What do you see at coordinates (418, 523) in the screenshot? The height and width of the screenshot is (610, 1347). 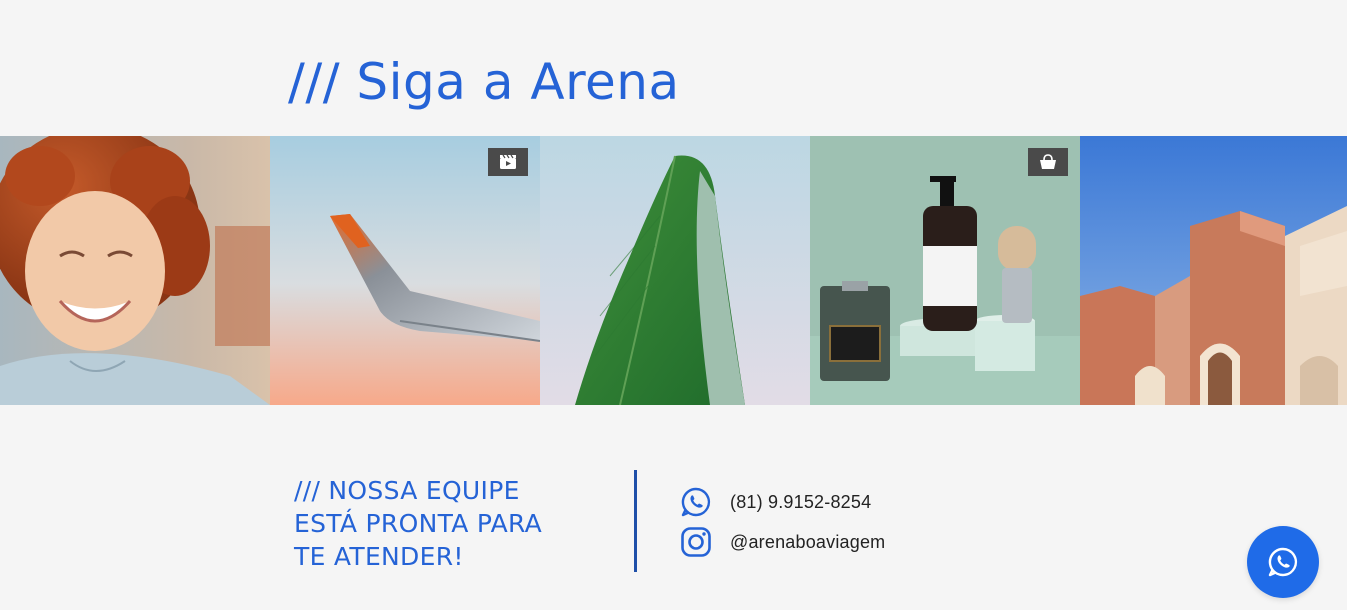 I see `tagline-line-2: ESTÁ PRONTA PARA` at bounding box center [418, 523].